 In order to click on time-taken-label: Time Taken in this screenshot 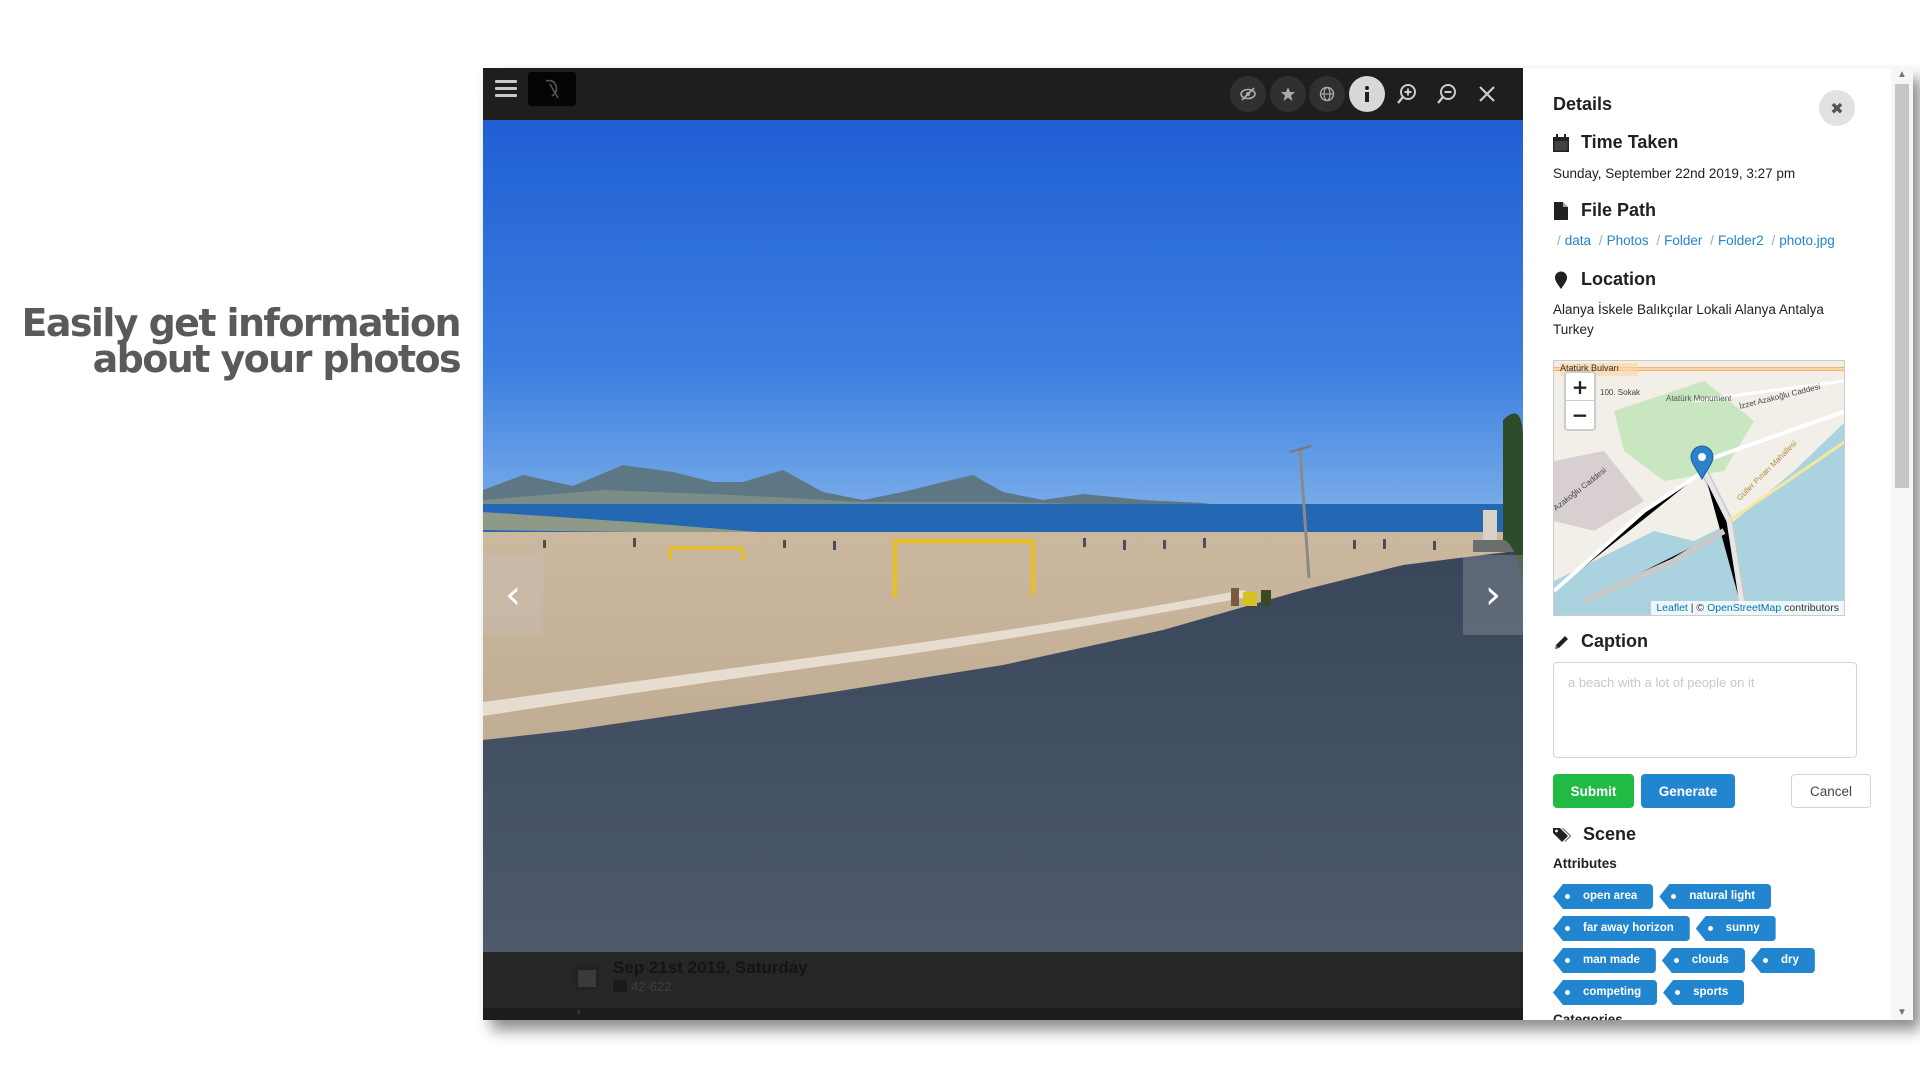, I will do `click(1630, 142)`.